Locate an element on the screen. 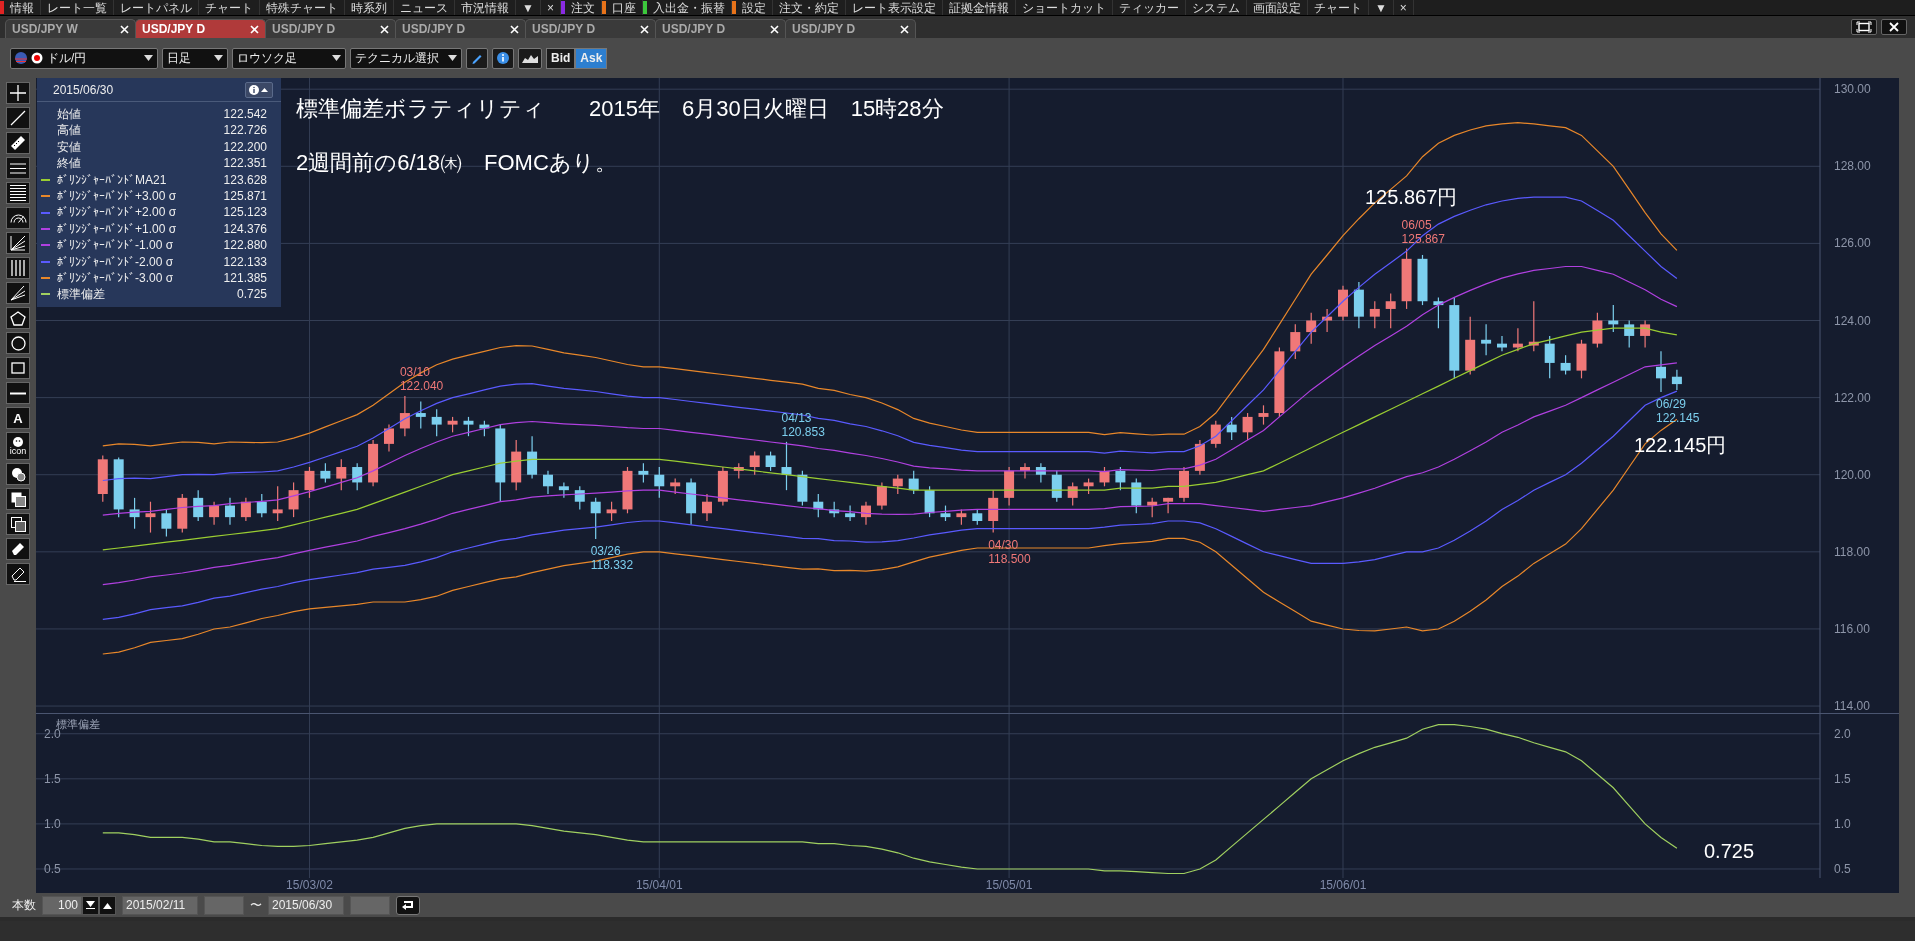  eraser-icon is located at coordinates (18, 549).